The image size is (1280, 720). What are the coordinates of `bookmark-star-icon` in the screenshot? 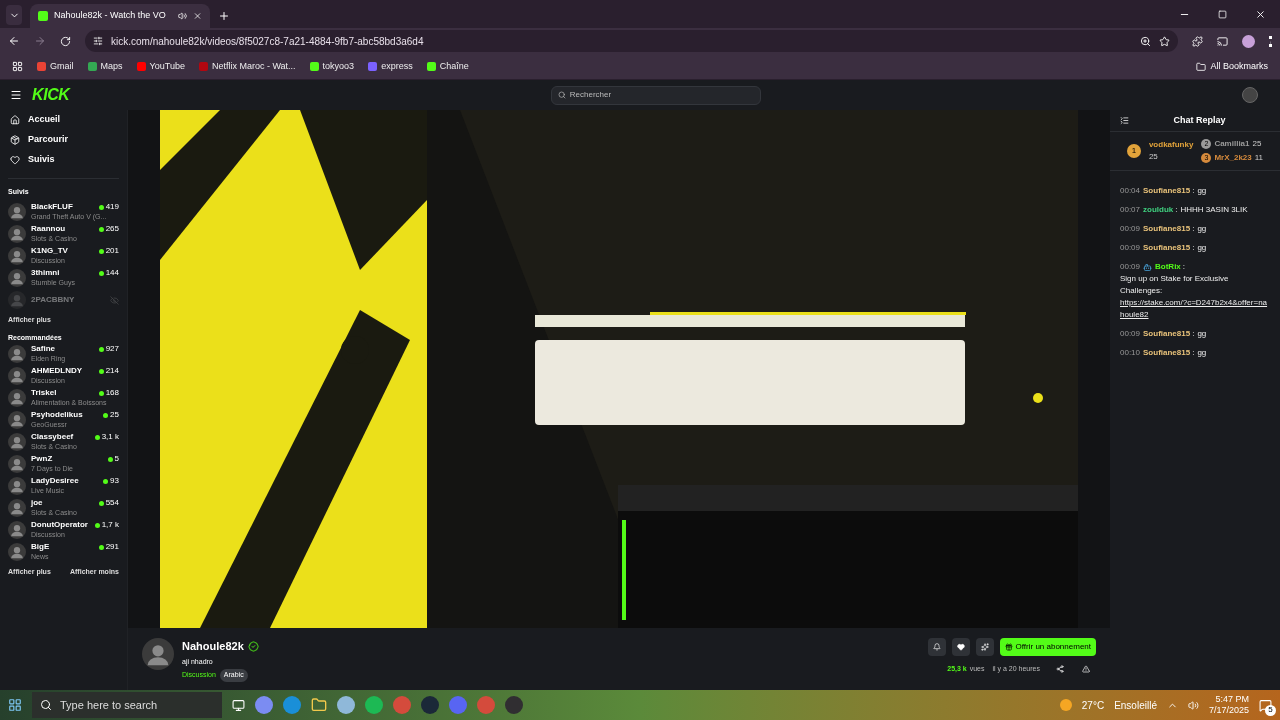 It's located at (1164, 41).